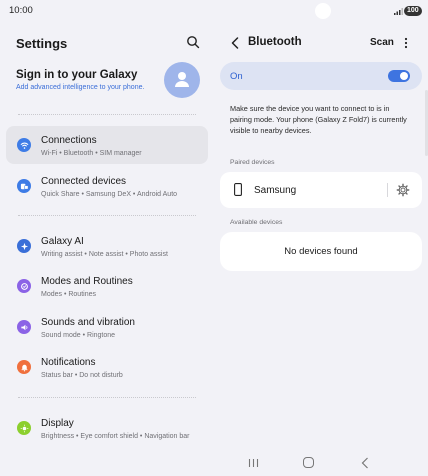  Describe the element at coordinates (78, 335) in the screenshot. I see `menu-item-subtitle: Sound mode • Ringtone` at that location.